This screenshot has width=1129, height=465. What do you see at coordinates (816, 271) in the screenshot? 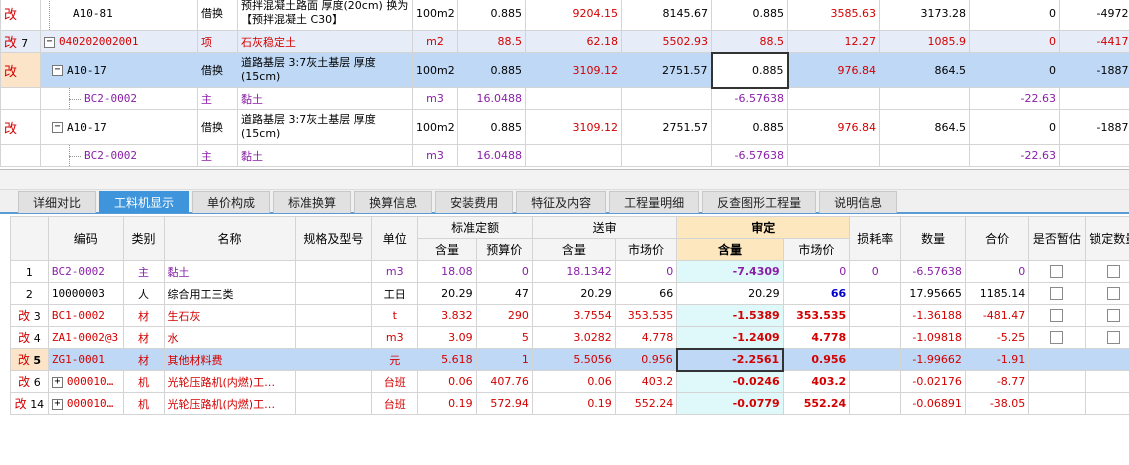
I see `audit-price-cell: 0` at bounding box center [816, 271].